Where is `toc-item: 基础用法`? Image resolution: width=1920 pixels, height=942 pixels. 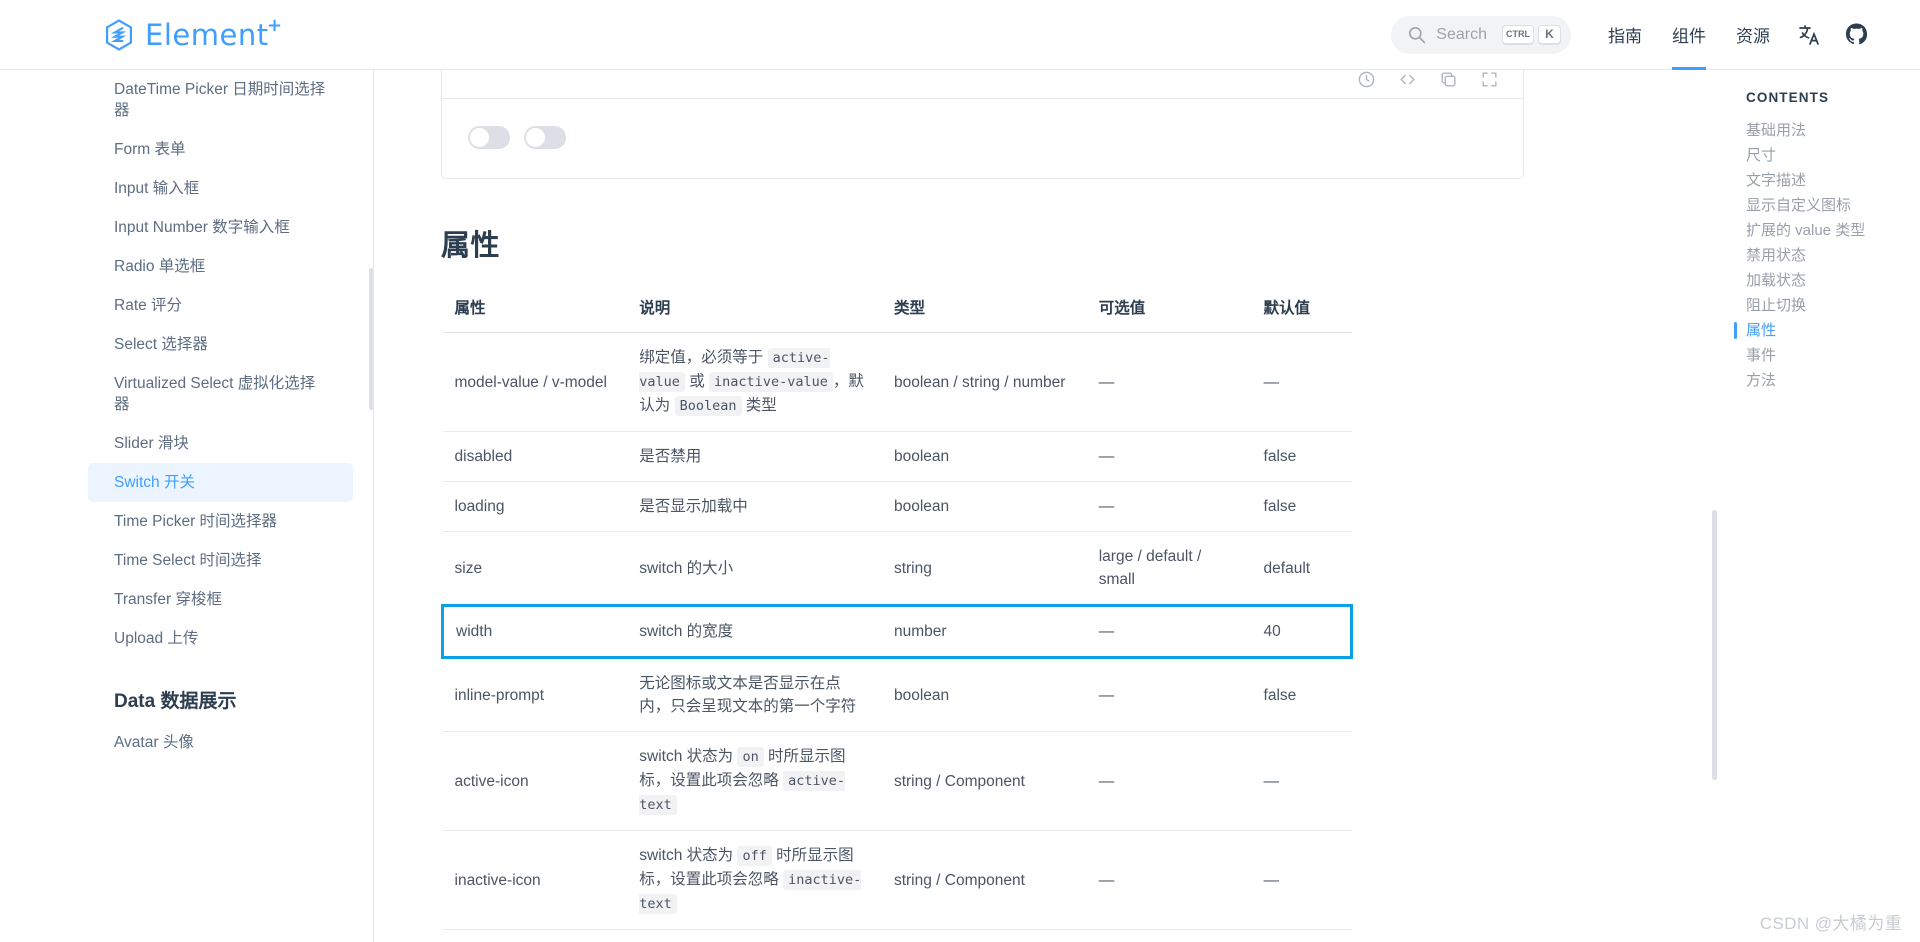
toc-item: 基础用法 is located at coordinates (1833, 130).